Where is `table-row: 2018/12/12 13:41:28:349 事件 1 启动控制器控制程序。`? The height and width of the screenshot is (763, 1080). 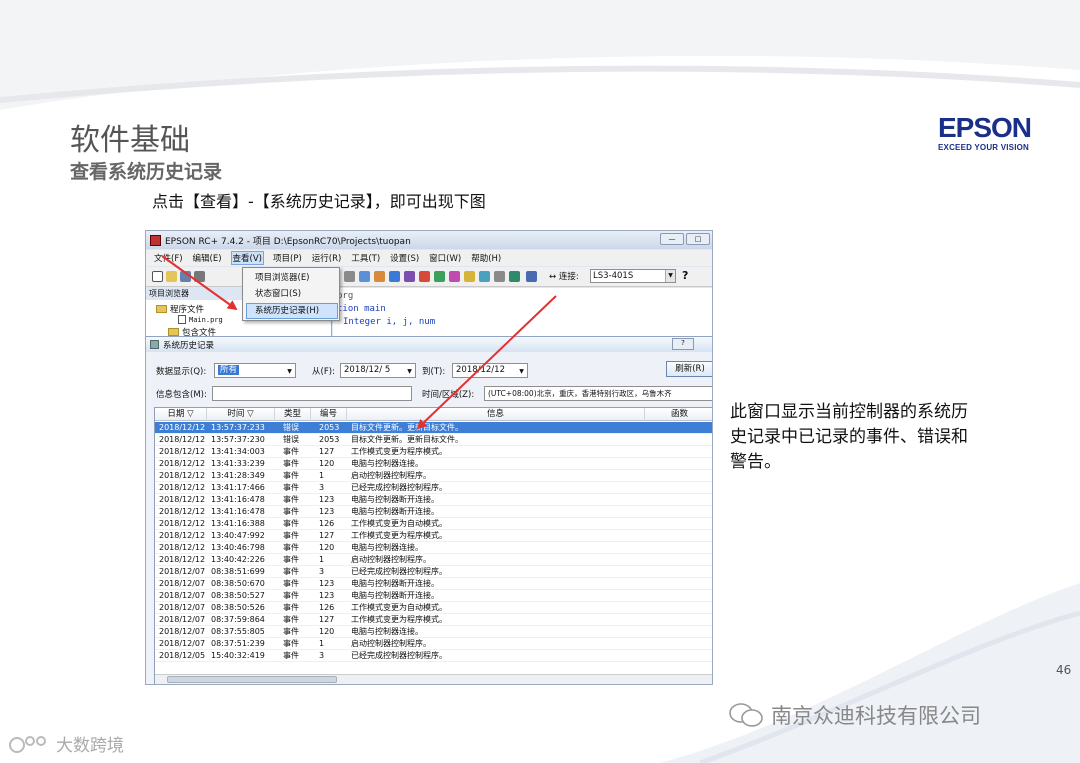
table-row: 2018/12/12 13:41:28:349 事件 1 启动控制器控制程序。 is located at coordinates (433, 476).